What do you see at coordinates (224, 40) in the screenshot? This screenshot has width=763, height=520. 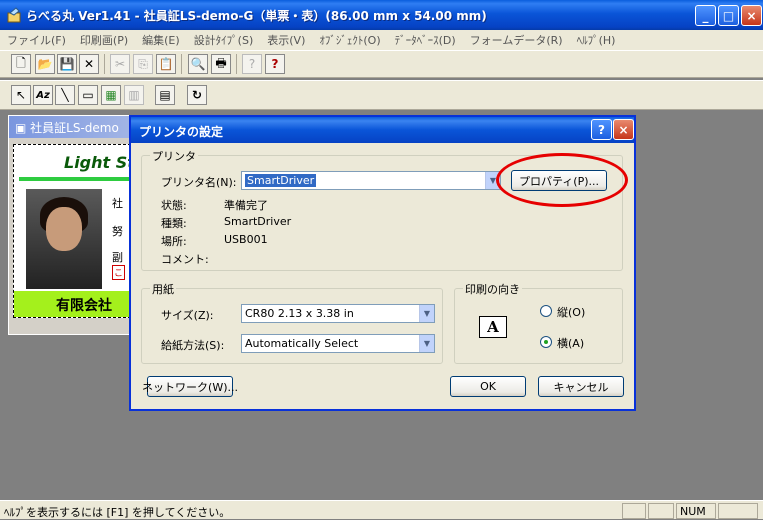 I see `menu-design-type: 設計ﾀｲﾌﾟ(S)` at bounding box center [224, 40].